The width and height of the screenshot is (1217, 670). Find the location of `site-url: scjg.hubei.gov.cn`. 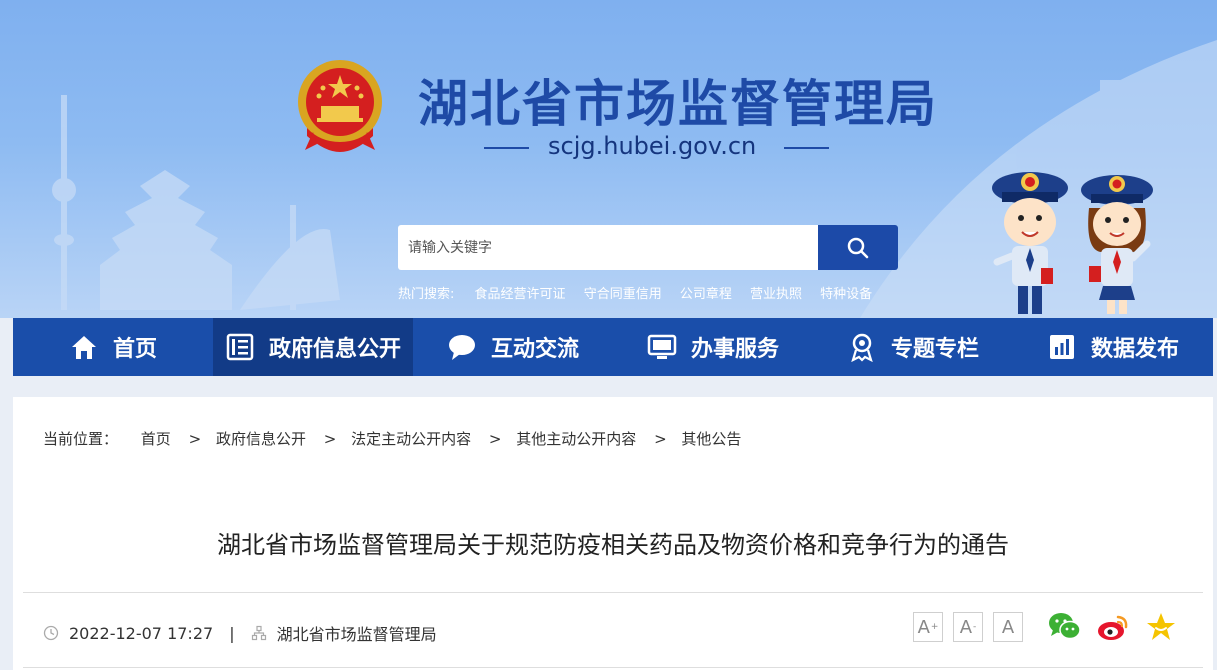

site-url: scjg.hubei.gov.cn is located at coordinates (652, 146).